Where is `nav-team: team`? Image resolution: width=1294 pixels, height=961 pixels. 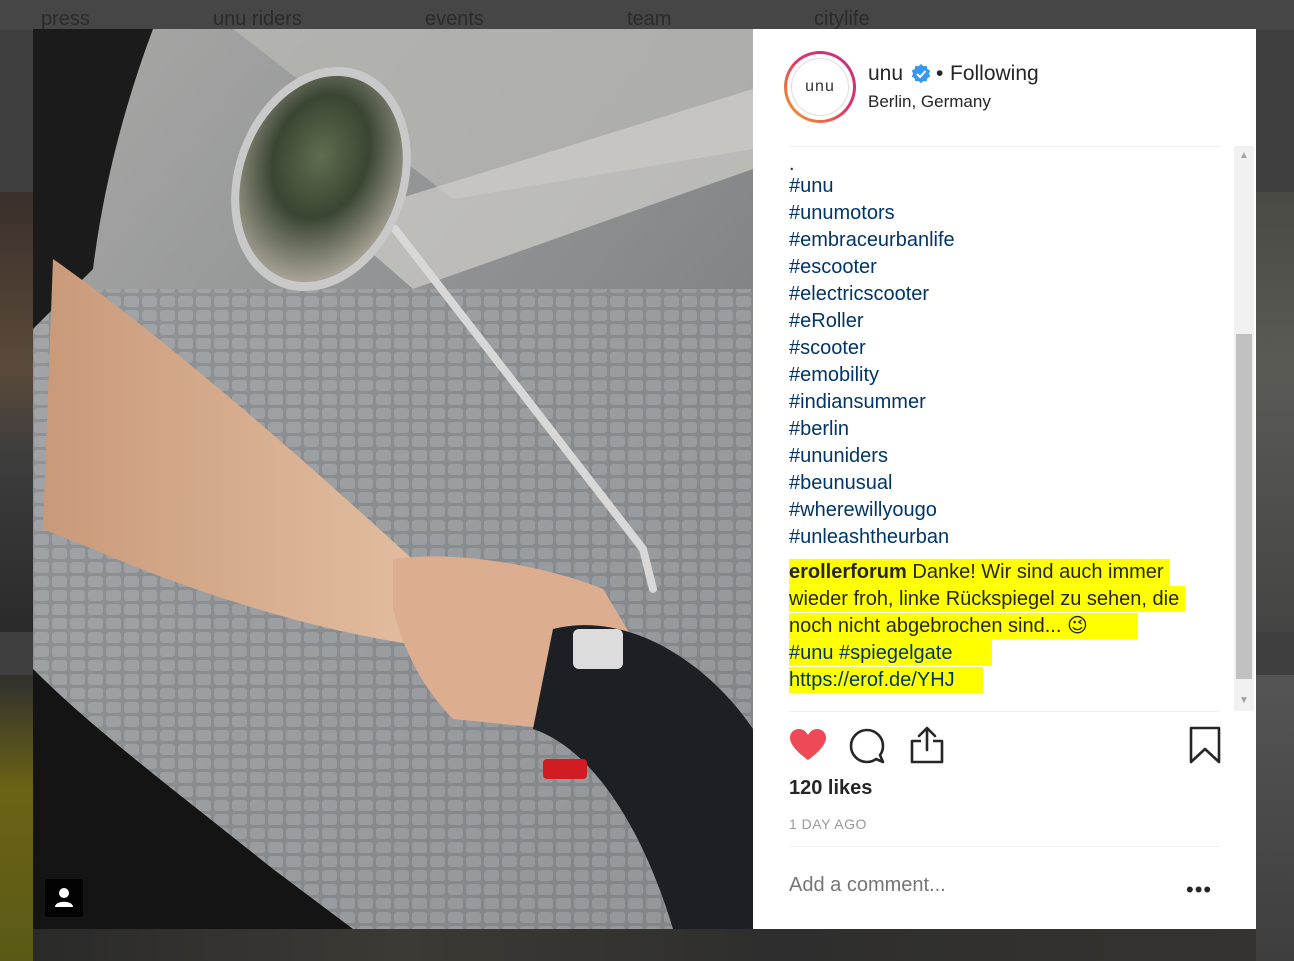 nav-team: team is located at coordinates (649, 19).